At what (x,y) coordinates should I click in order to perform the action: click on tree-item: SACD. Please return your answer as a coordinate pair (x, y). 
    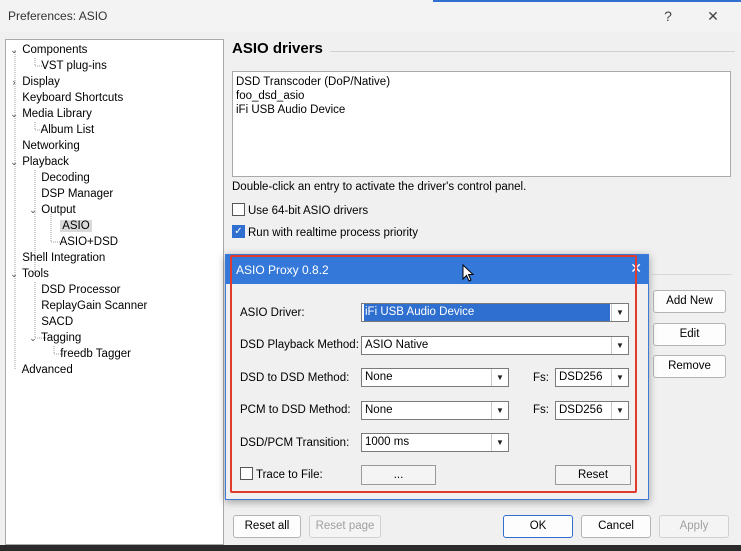
    Looking at the image, I should click on (50, 322).